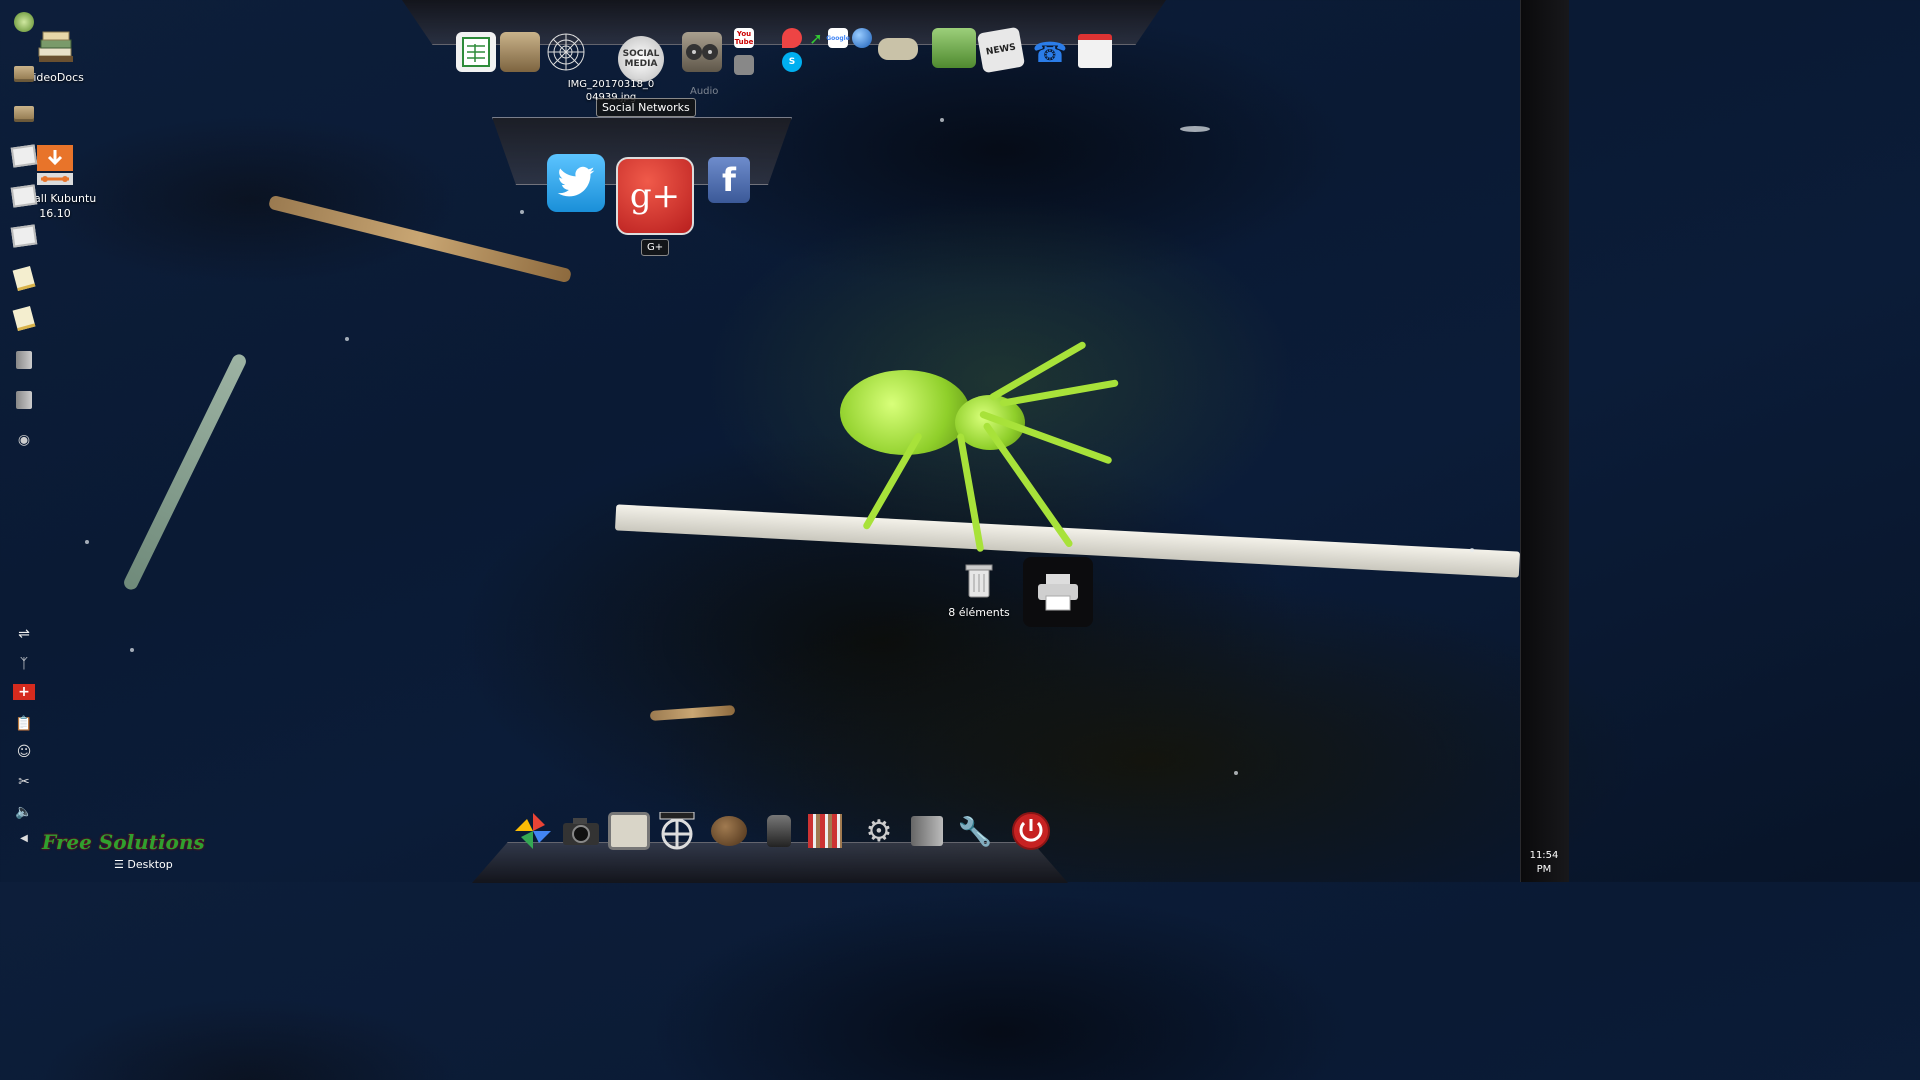 This screenshot has width=1920, height=1080. I want to click on money-icon, so click(954, 48).